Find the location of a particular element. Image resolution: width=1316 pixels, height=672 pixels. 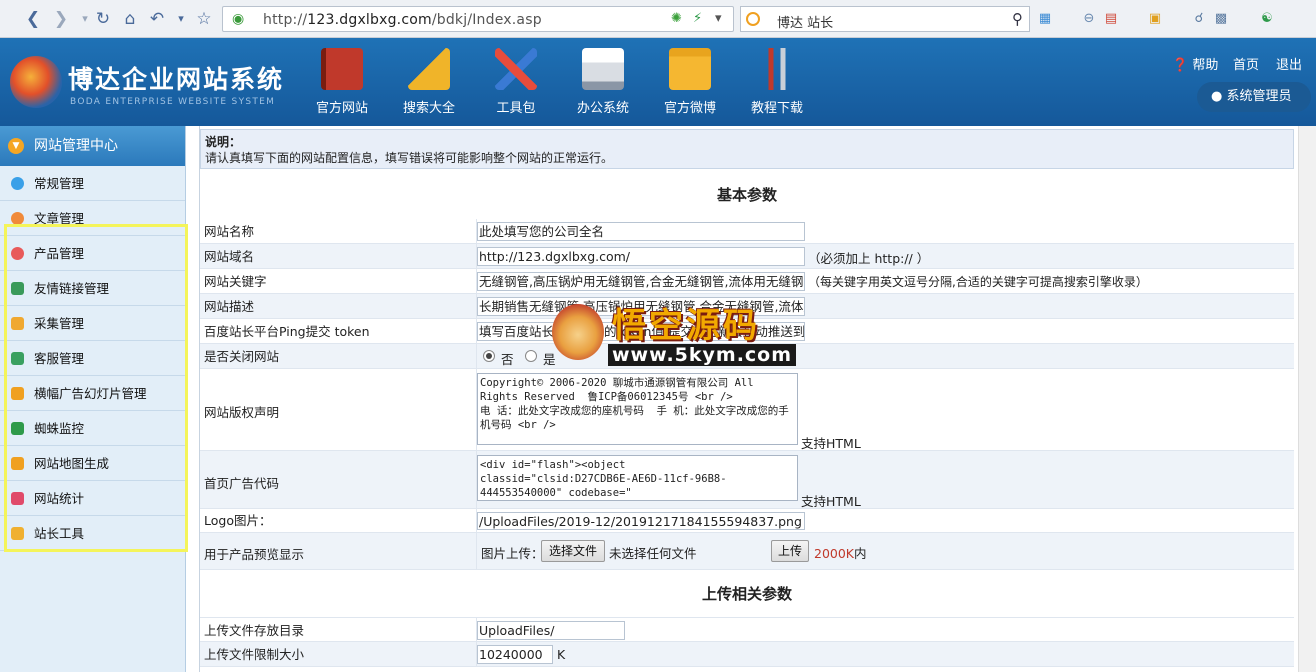

help-link: ❓ 帮助 is located at coordinates (1195, 63).